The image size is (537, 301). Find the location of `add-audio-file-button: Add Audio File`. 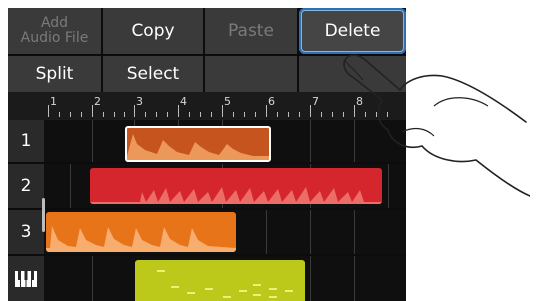

add-audio-file-button: Add Audio File is located at coordinates (54, 31).